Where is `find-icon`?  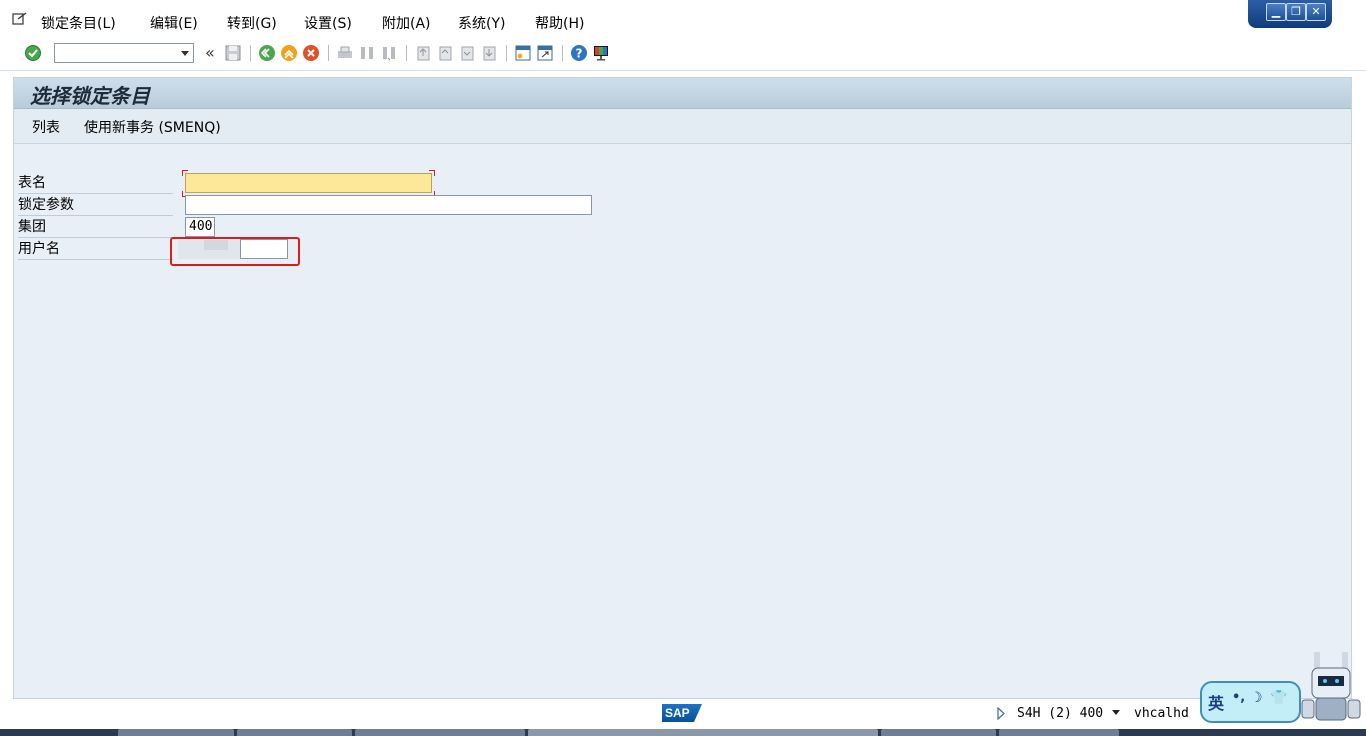 find-icon is located at coordinates (367, 53).